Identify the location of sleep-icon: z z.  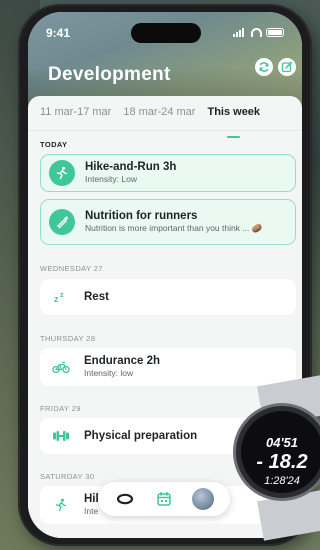
(61, 297).